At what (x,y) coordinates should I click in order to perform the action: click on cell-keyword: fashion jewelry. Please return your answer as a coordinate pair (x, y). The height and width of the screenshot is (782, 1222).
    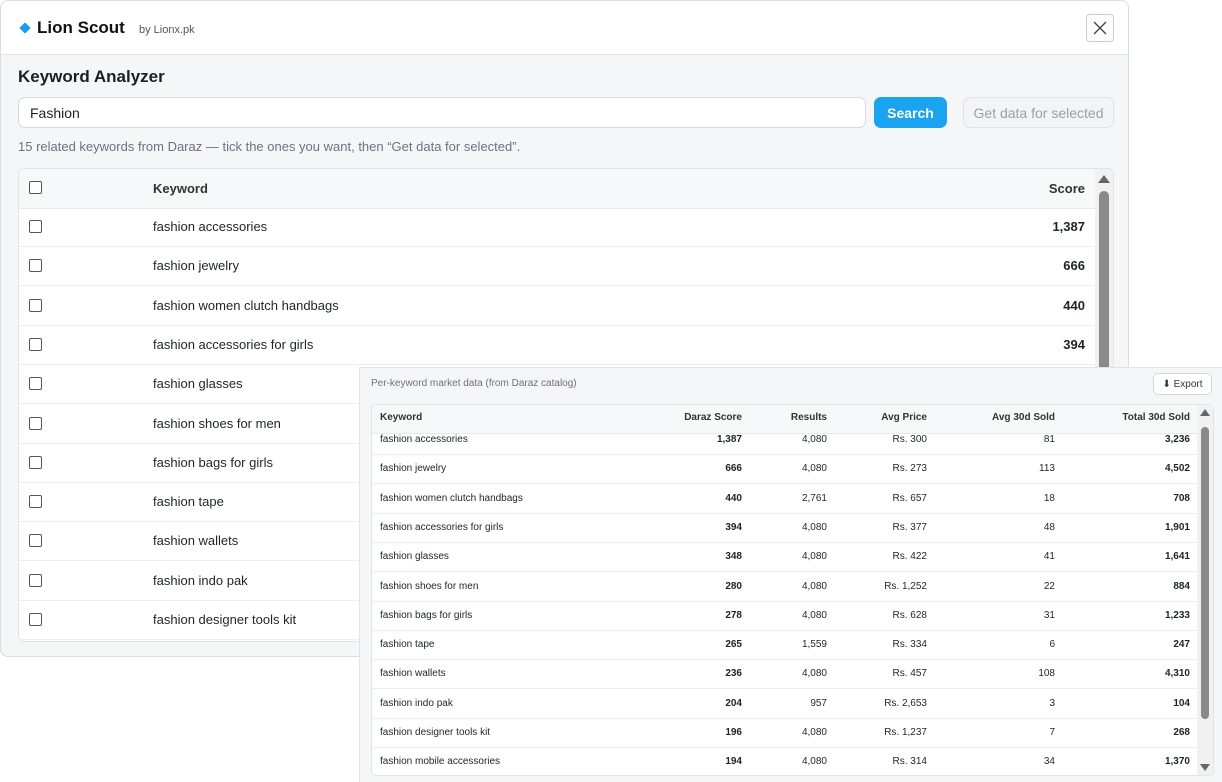
    Looking at the image, I should click on (413, 469).